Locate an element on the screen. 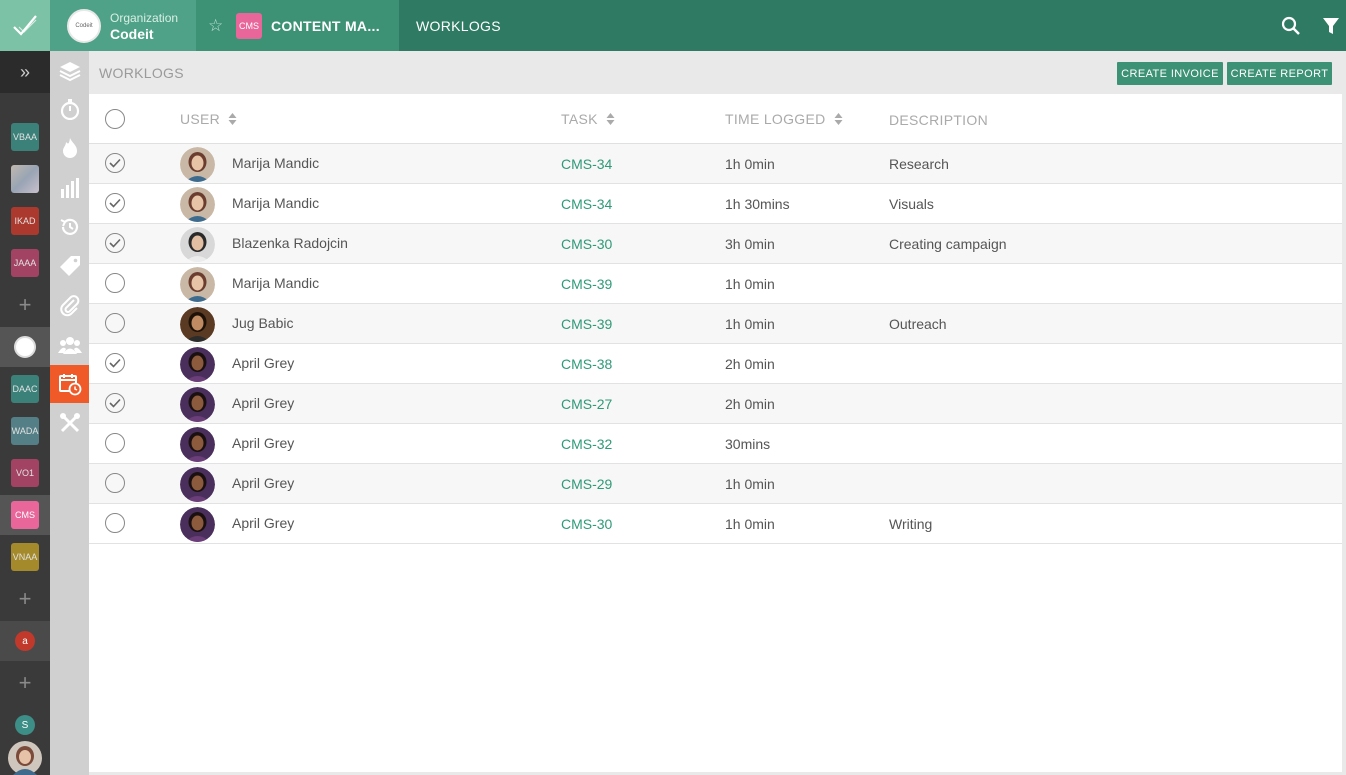  table-row: April Grey CMS-30 1h 0min Writing is located at coordinates (715, 524).